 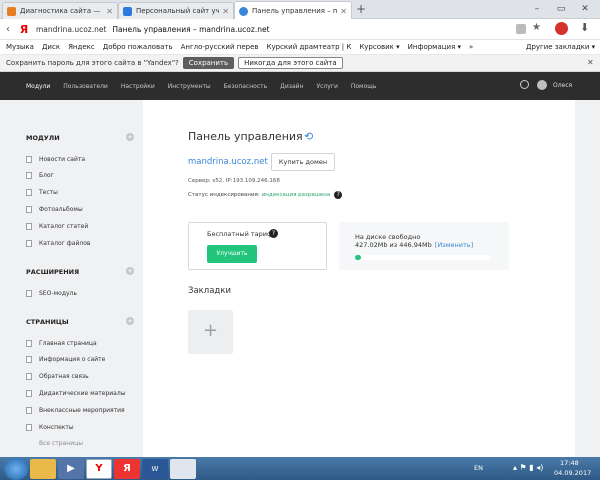 I want to click on extension-icon, so click(x=521, y=29).